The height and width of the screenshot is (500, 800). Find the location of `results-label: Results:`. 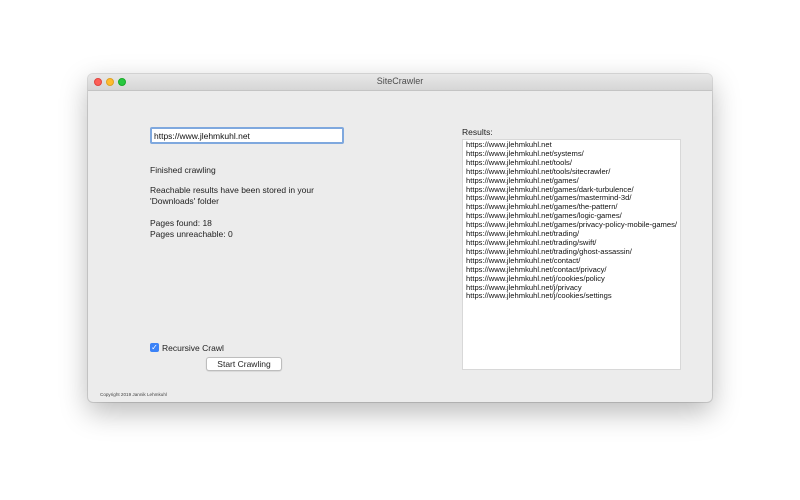

results-label: Results: is located at coordinates (477, 132).